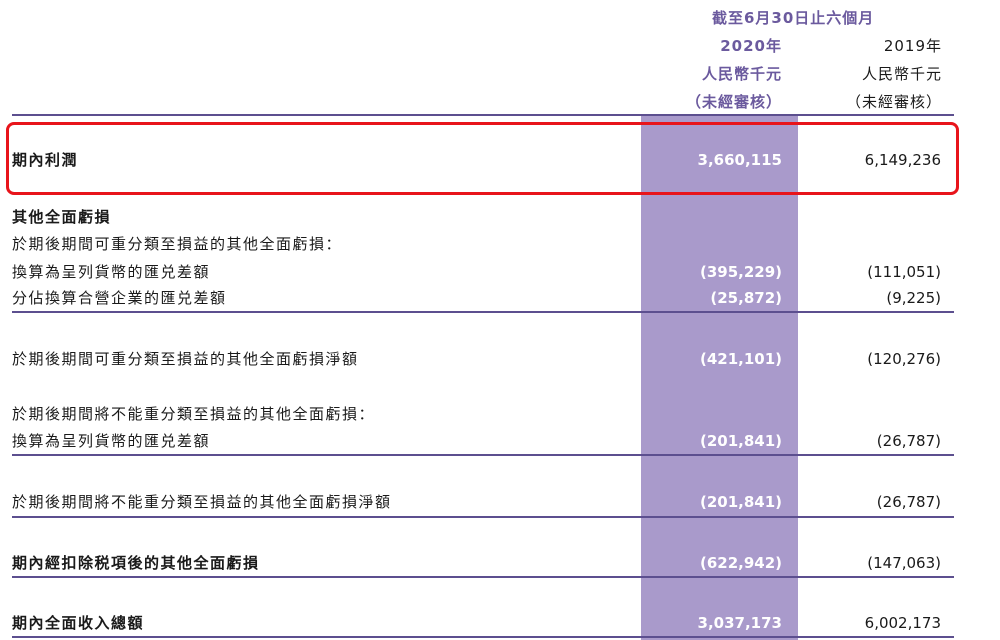 The height and width of the screenshot is (640, 1000). I want to click on row-label: 期內全面收入總額, so click(78, 623).